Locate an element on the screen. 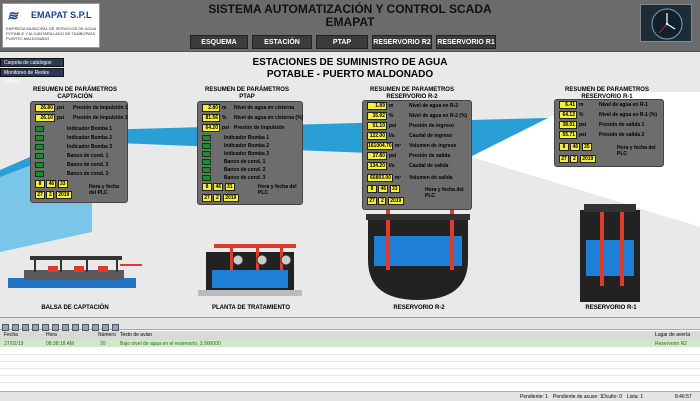 The width and height of the screenshot is (700, 401). plc-time-label: Hora y fecha del PLC is located at coordinates (277, 190).